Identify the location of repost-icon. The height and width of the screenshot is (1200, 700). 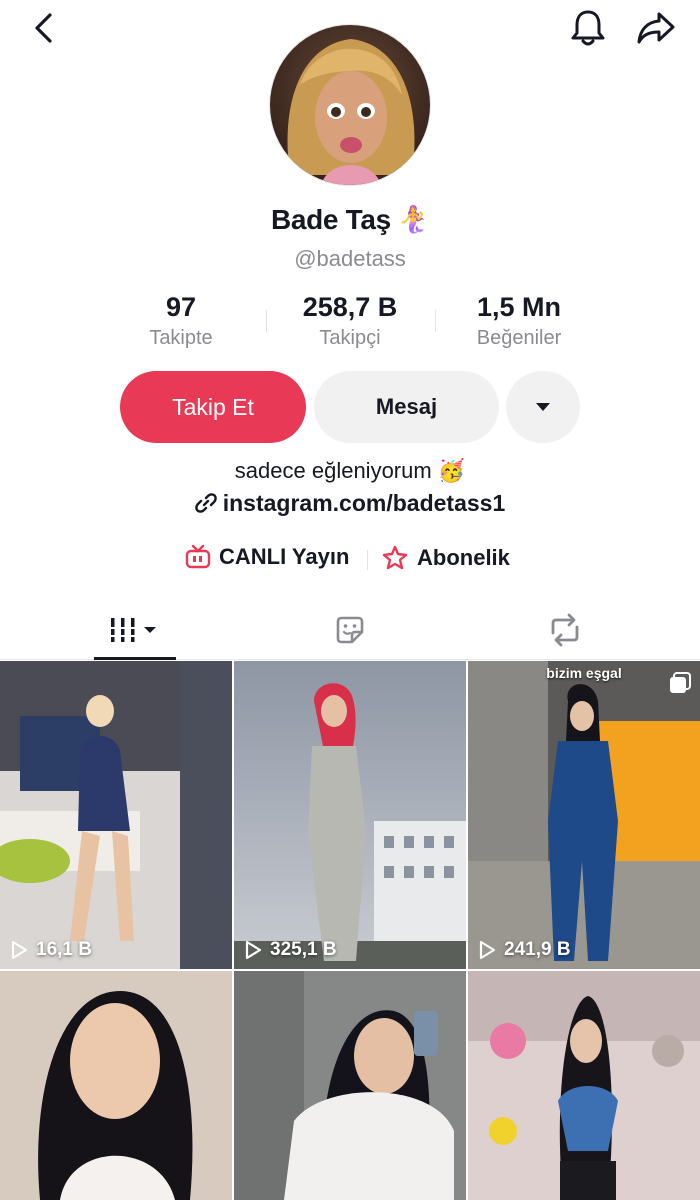
(565, 630).